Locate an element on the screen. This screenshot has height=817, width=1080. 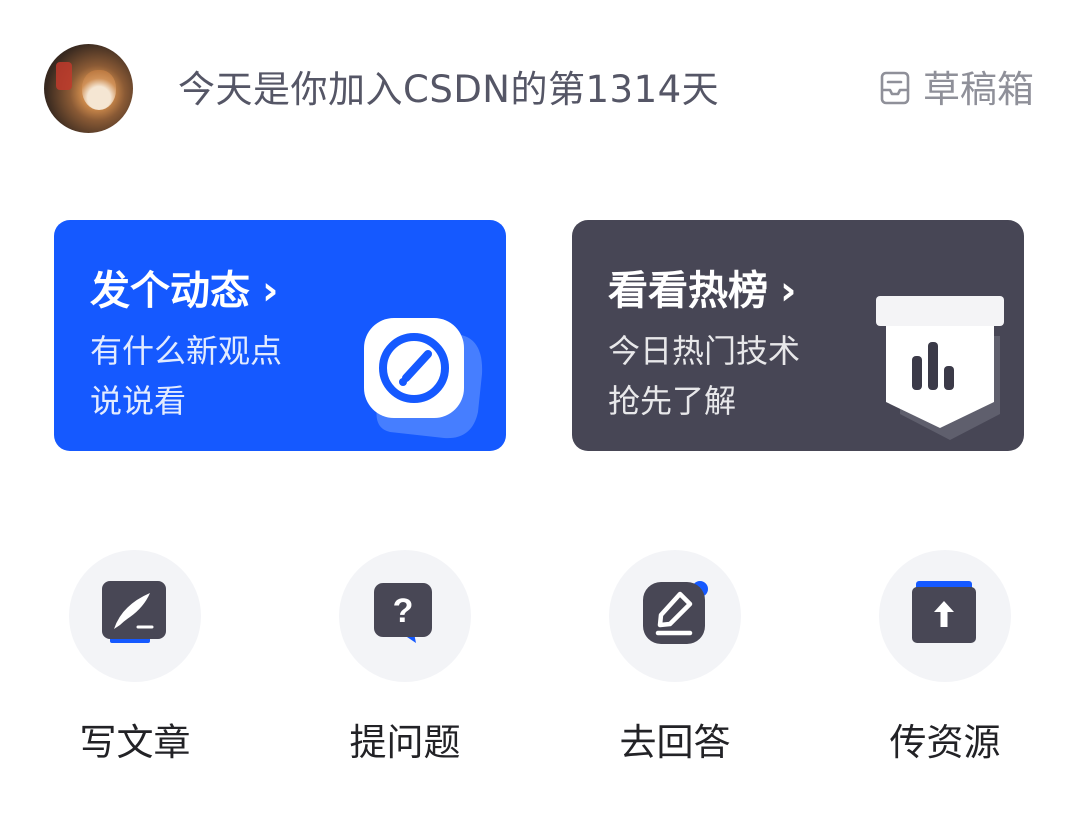
compose-pen-icon is located at coordinates (425, 377).